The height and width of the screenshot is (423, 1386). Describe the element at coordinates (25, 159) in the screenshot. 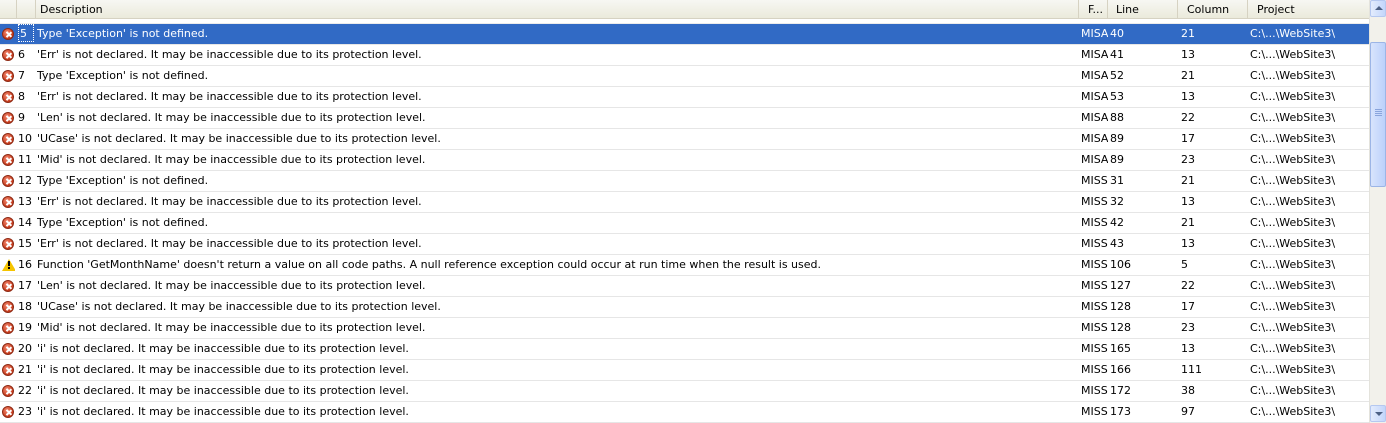

I see `row-number: 11` at that location.